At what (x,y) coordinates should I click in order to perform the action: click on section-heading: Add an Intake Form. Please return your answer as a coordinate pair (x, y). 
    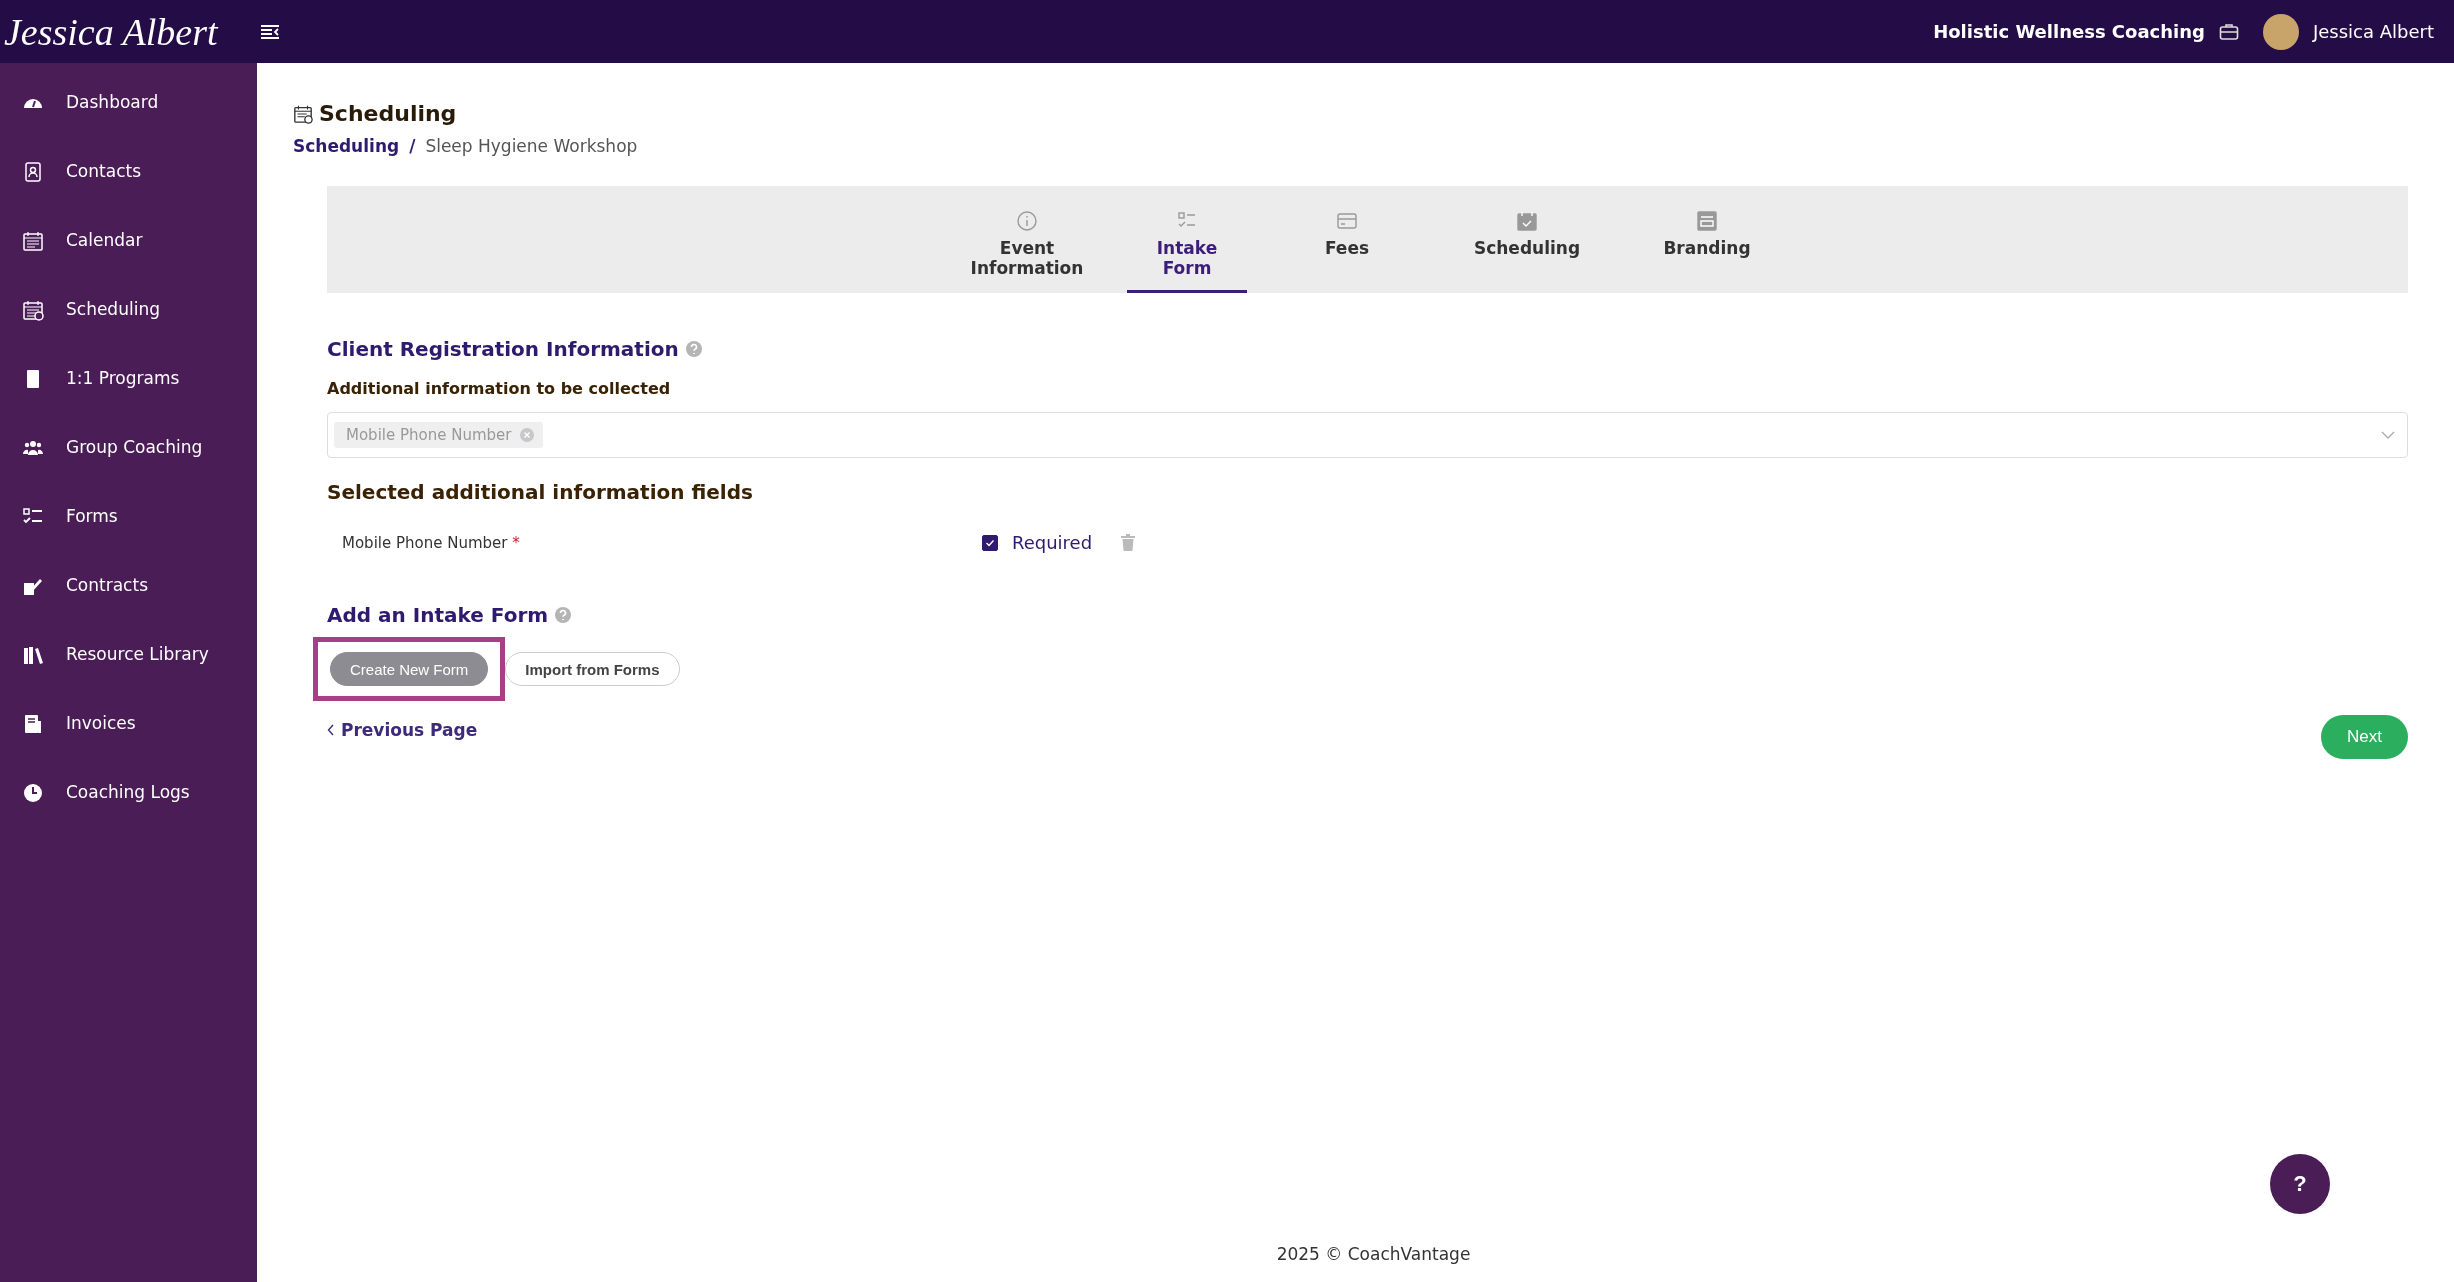
    Looking at the image, I should click on (438, 615).